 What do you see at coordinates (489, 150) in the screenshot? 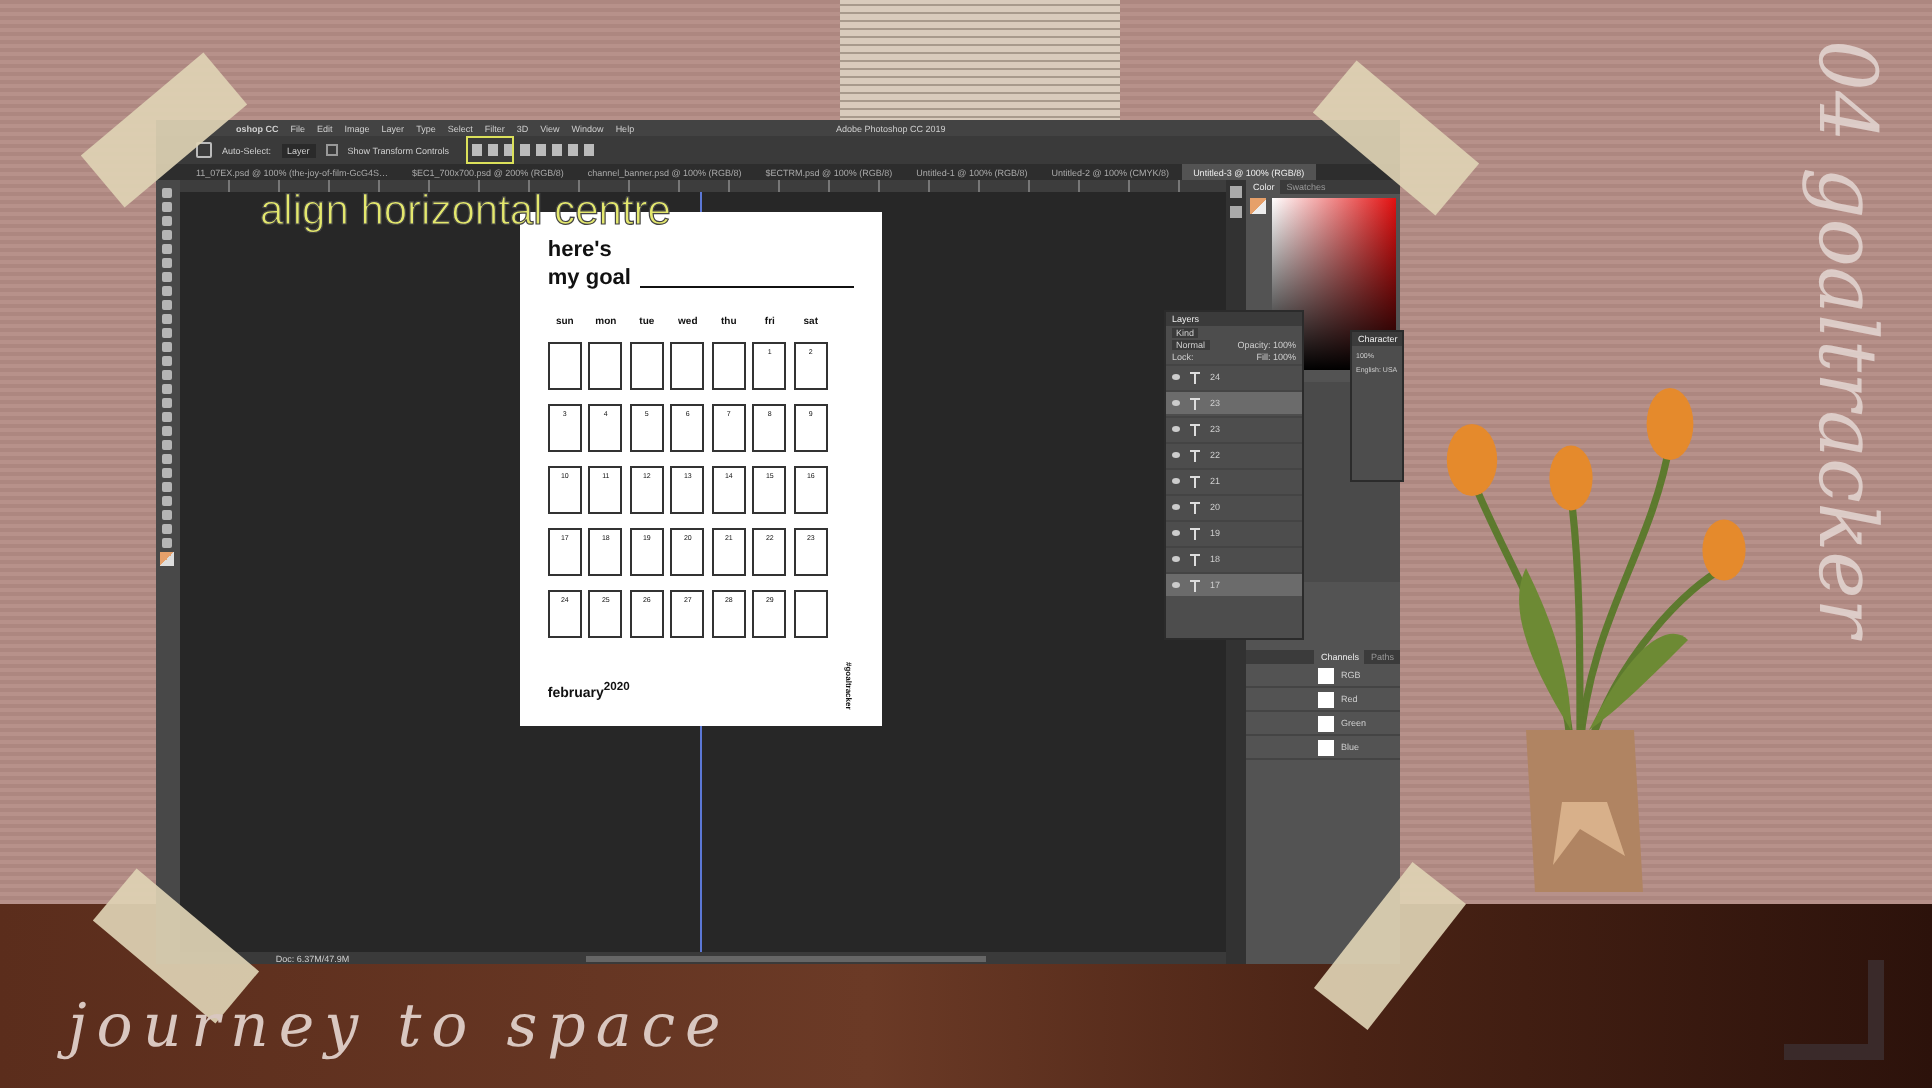
I see `highlight-frame` at bounding box center [489, 150].